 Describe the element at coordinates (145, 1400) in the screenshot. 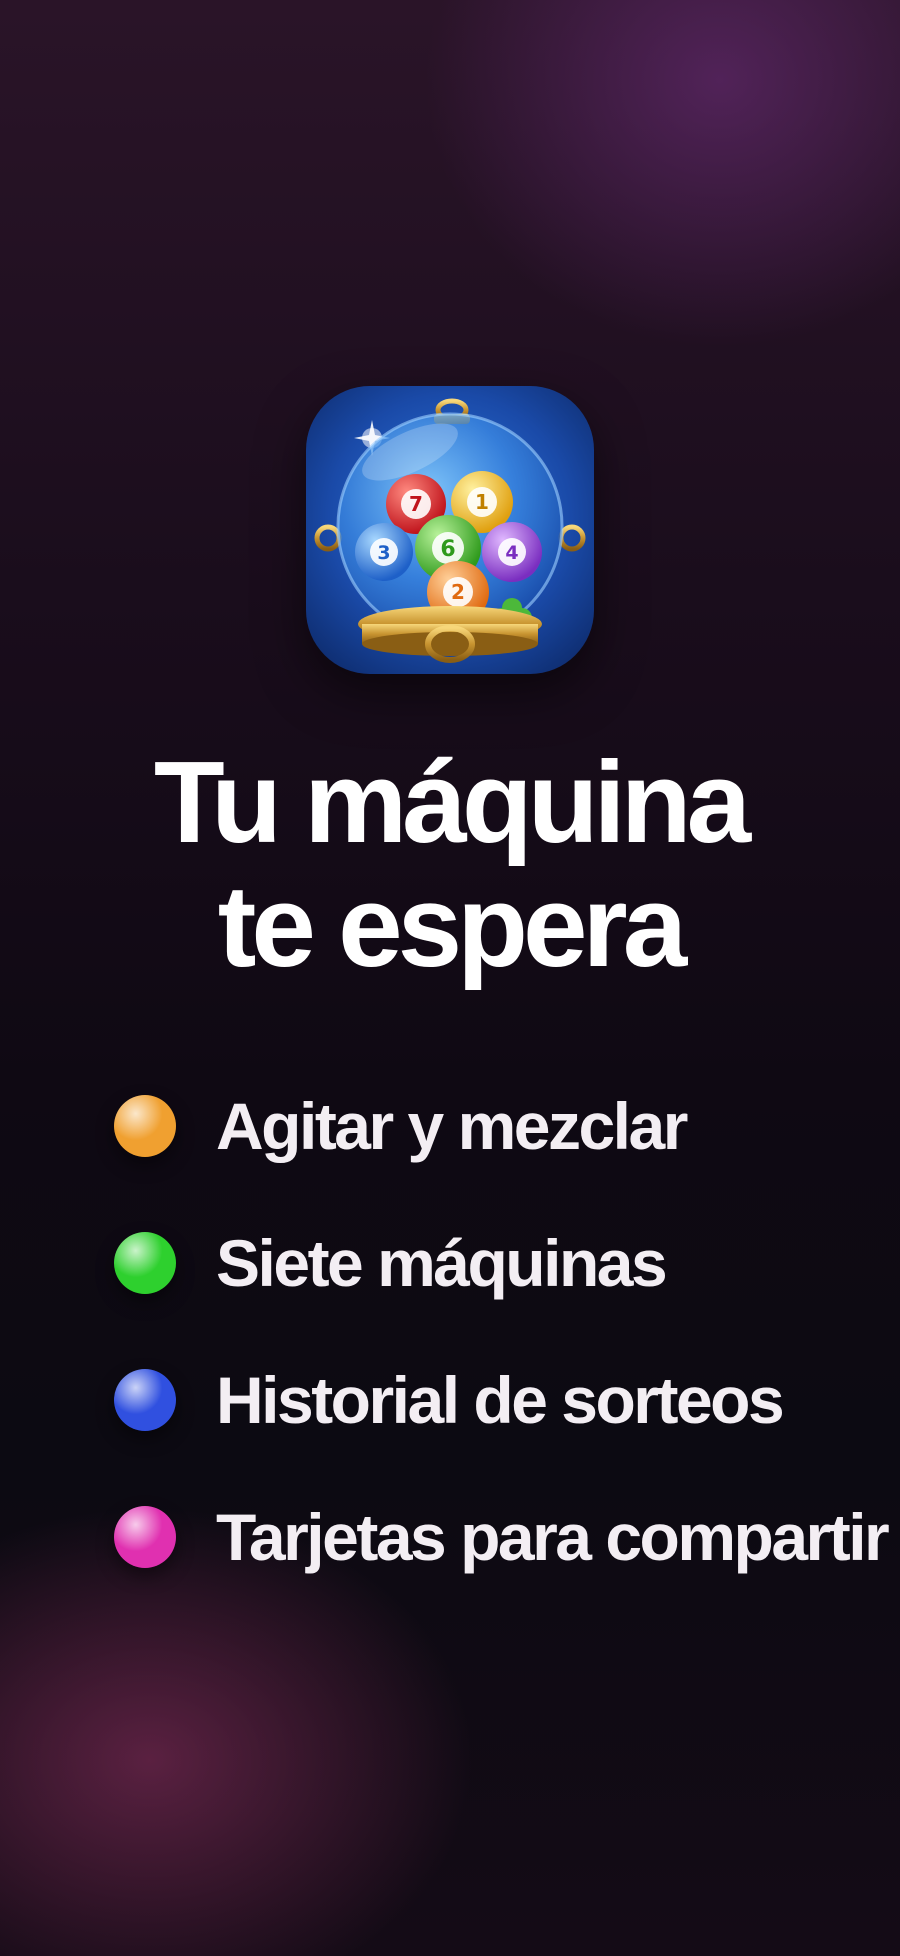

I see `blue-ball-icon` at that location.